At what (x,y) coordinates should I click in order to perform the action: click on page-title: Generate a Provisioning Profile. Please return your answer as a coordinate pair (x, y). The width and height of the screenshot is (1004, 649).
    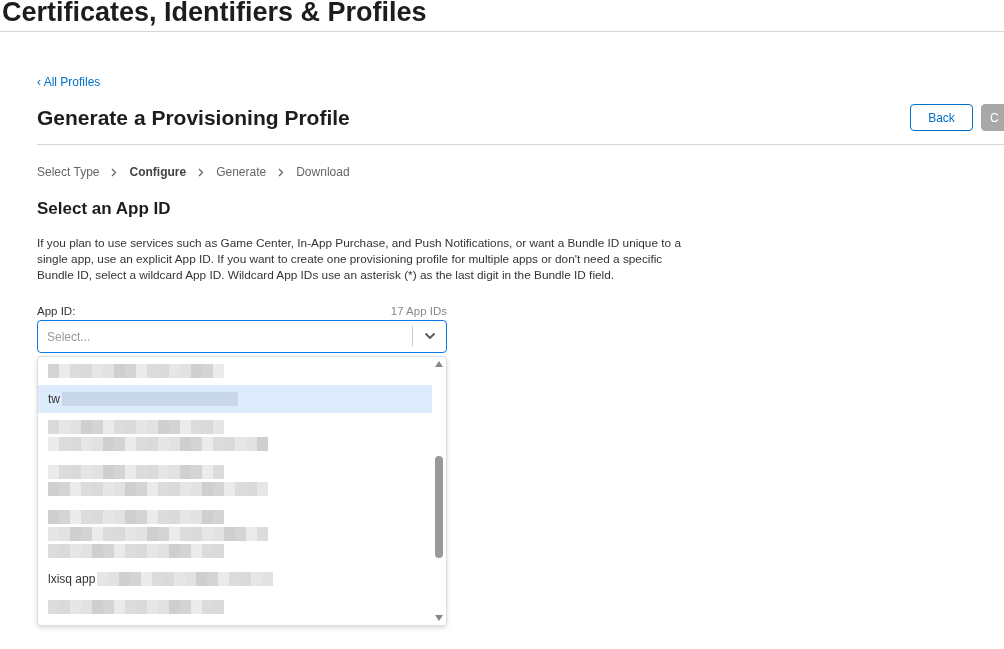
    Looking at the image, I should click on (193, 117).